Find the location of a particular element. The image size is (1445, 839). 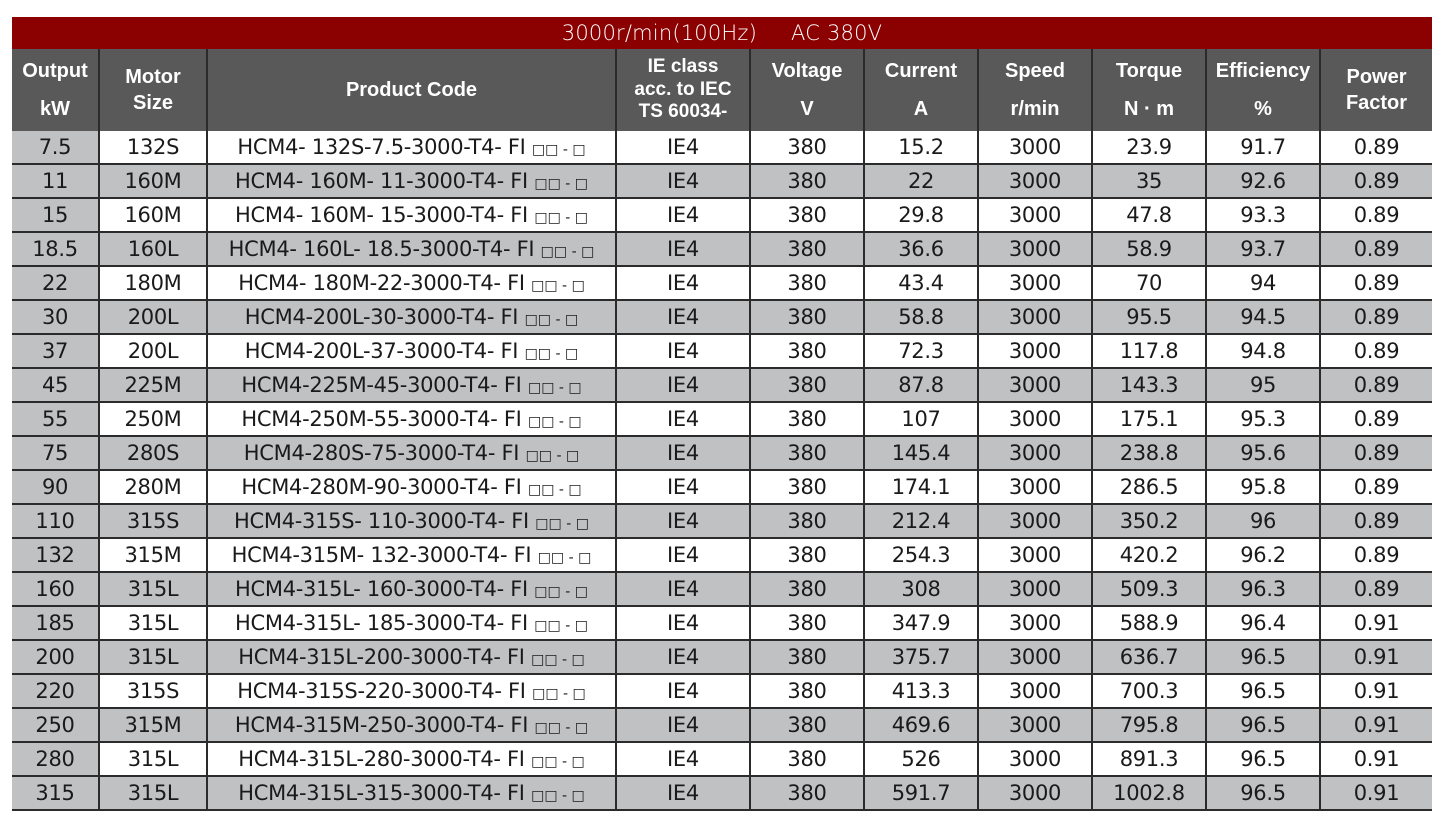

cell-torque: 70 is located at coordinates (1149, 283).